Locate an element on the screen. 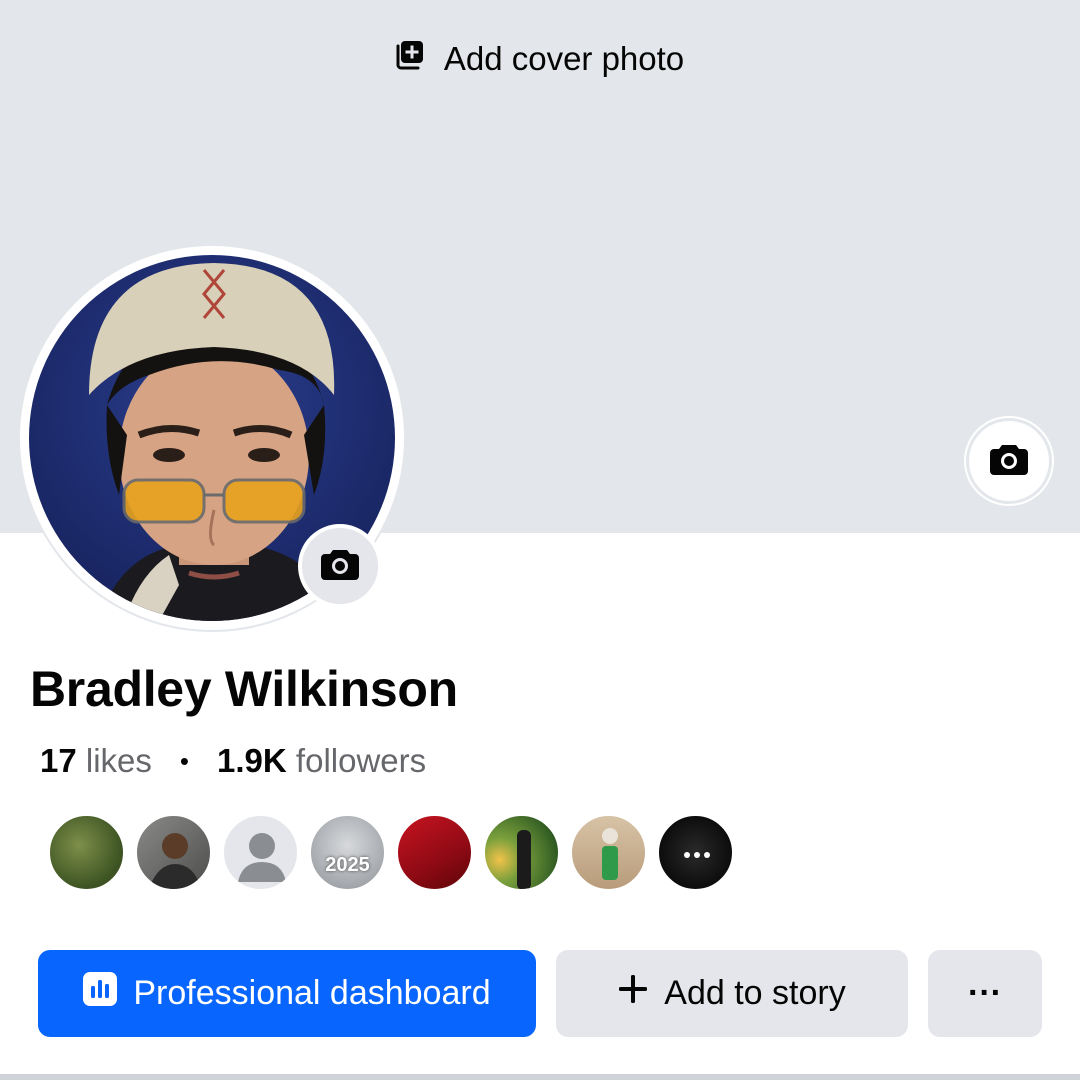  profile-name: Bradley Wilkinson is located at coordinates (244, 689).